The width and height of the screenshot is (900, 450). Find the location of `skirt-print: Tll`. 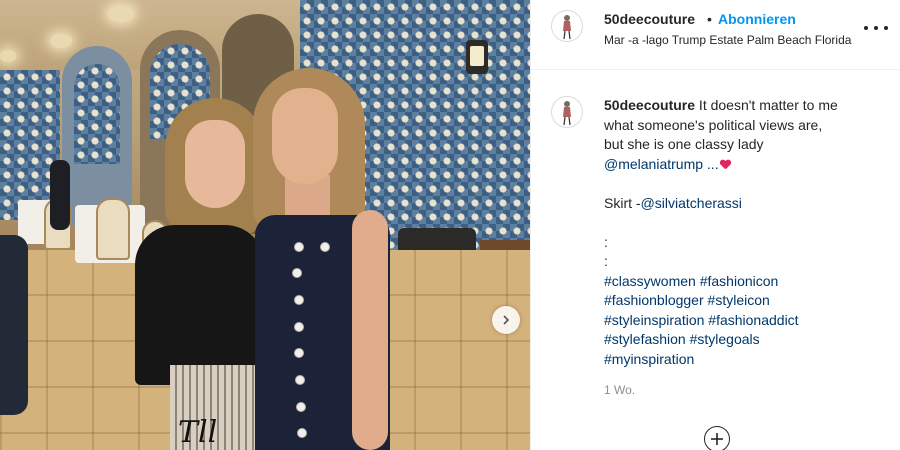

skirt-print: Tll is located at coordinates (198, 432).